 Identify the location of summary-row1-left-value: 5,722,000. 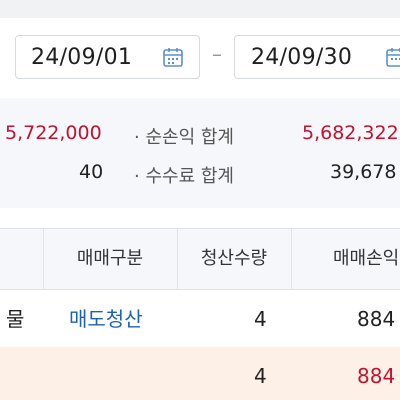
(53, 133).